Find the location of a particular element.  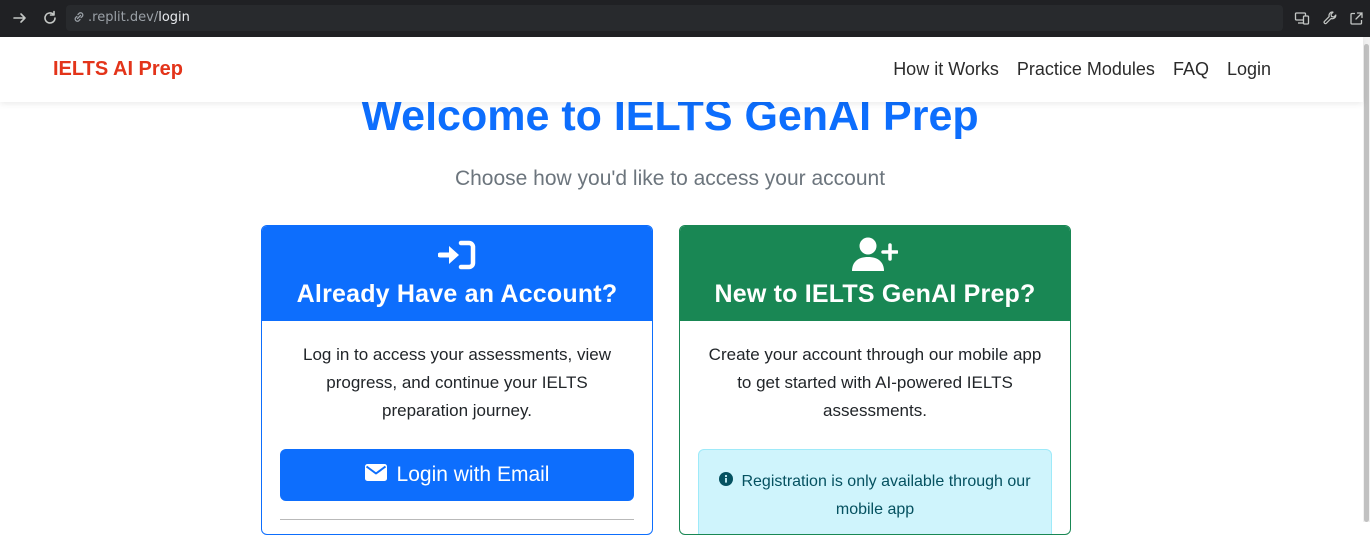

register-card-title: New to IELTS GenAI Prep? is located at coordinates (875, 294).